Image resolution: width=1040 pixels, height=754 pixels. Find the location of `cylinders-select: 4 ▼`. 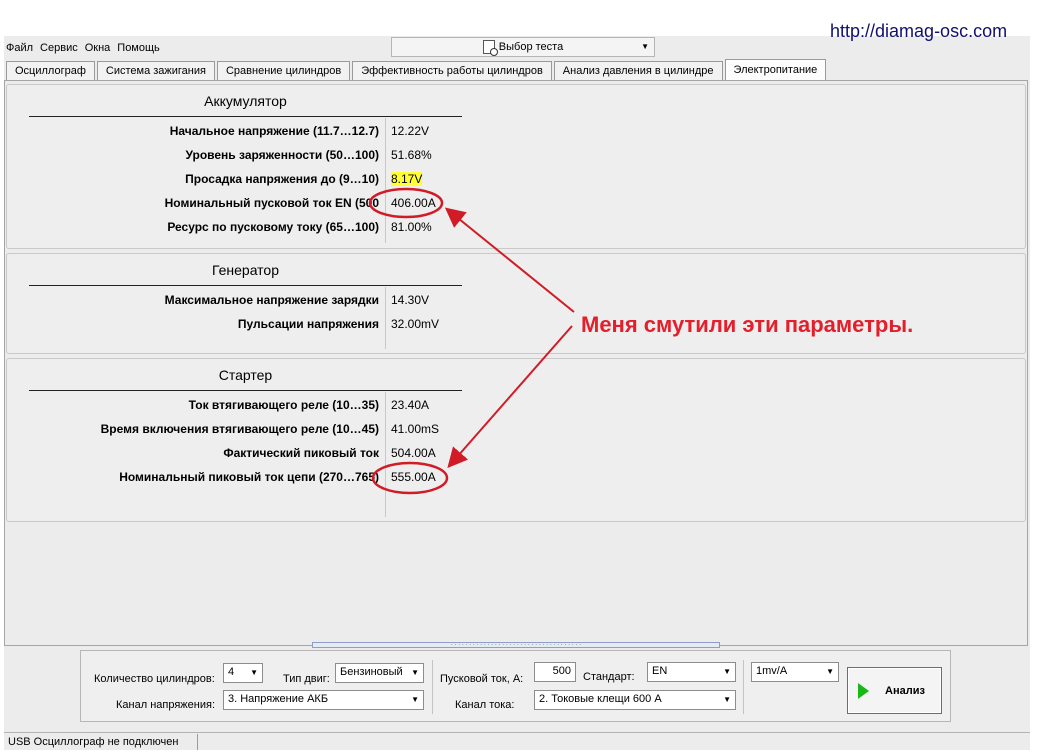

cylinders-select: 4 ▼ is located at coordinates (243, 673).